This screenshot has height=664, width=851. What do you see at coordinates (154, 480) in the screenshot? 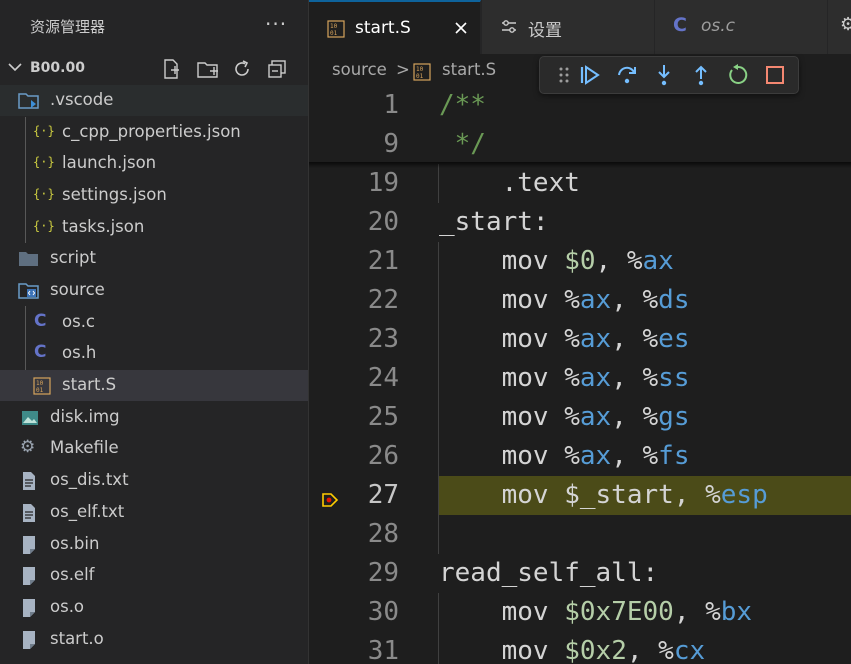
I see `tree-item-os-dis-txt: os_dis.txt` at bounding box center [154, 480].